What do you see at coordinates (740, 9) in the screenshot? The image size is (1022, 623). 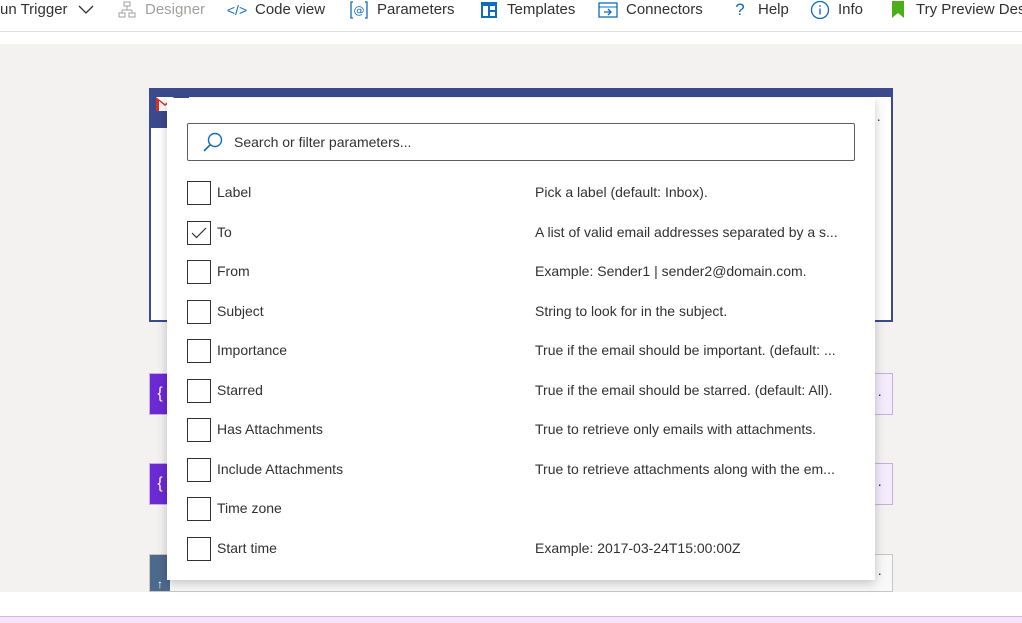 I see `help-icon: ?` at bounding box center [740, 9].